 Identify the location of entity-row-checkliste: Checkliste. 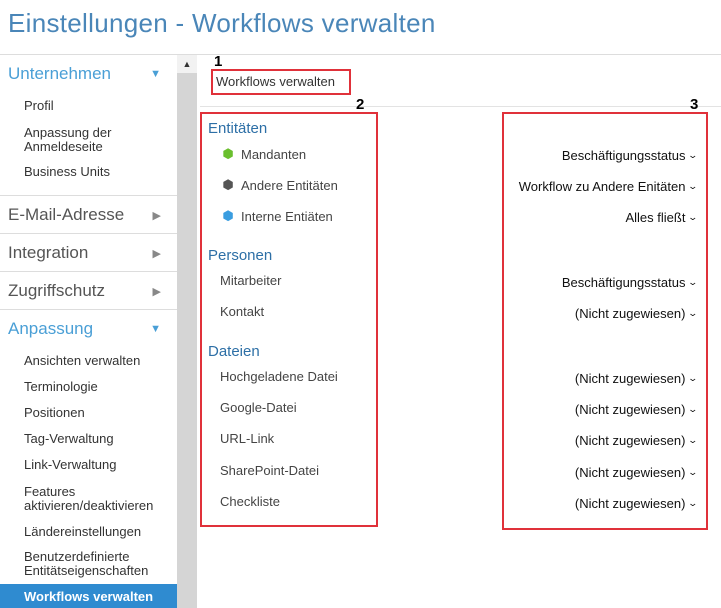
(250, 501).